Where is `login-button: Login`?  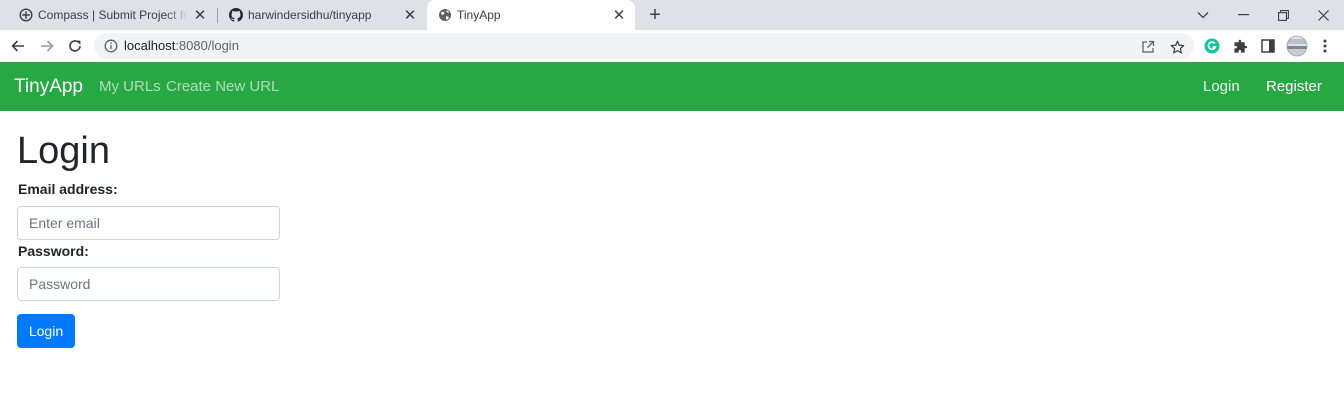 login-button: Login is located at coordinates (46, 331).